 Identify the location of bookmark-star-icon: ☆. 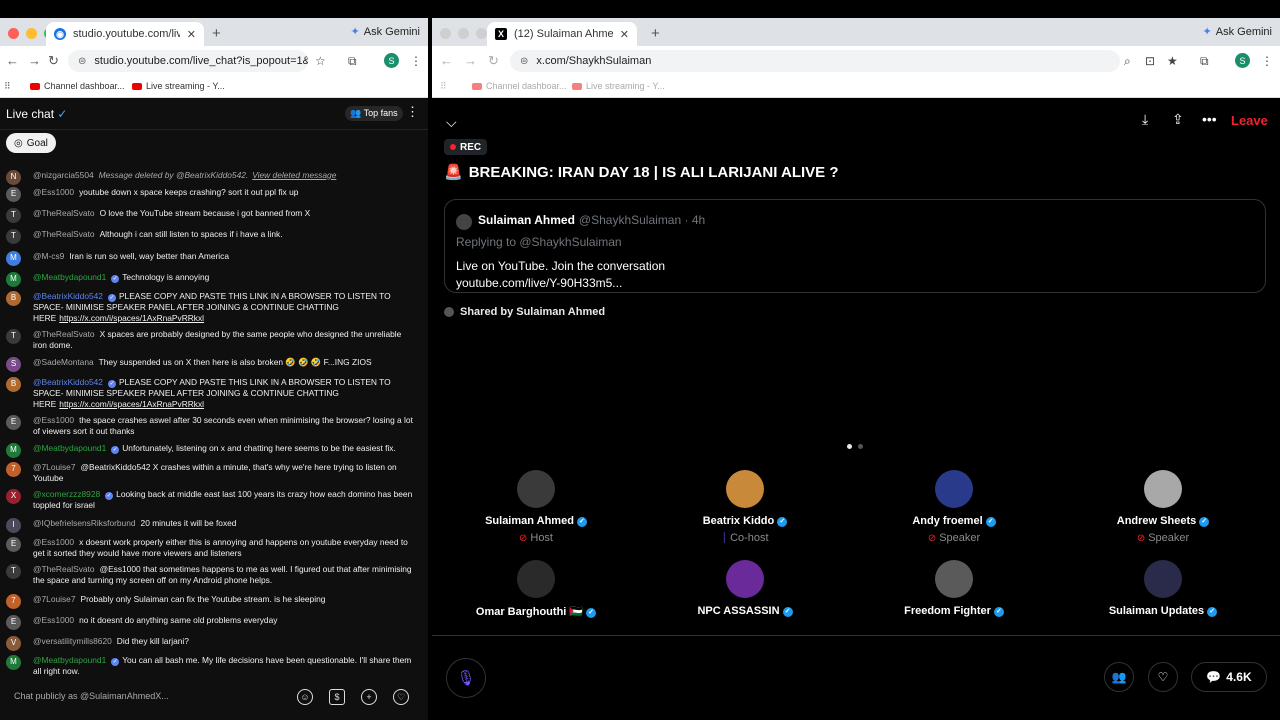
(320, 61).